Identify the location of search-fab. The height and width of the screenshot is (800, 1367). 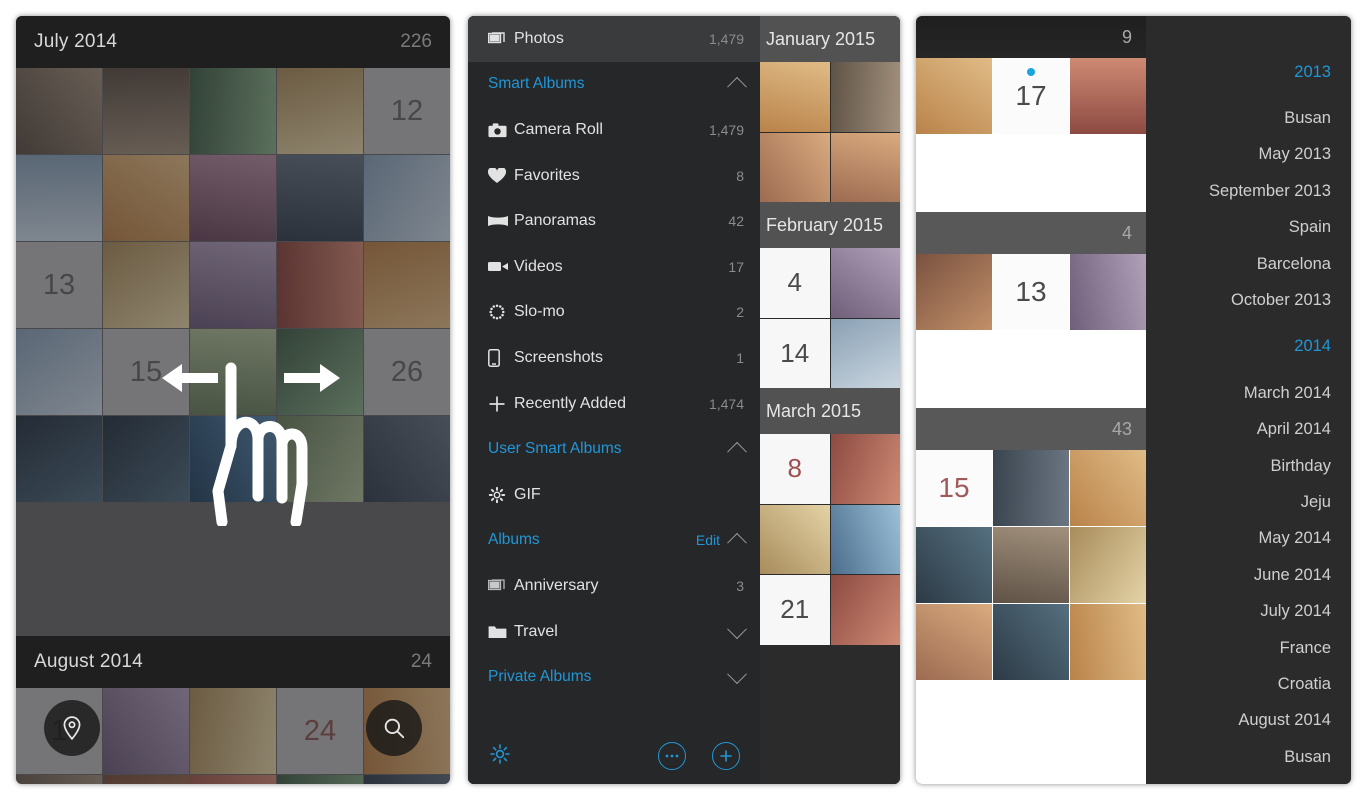
(394, 728).